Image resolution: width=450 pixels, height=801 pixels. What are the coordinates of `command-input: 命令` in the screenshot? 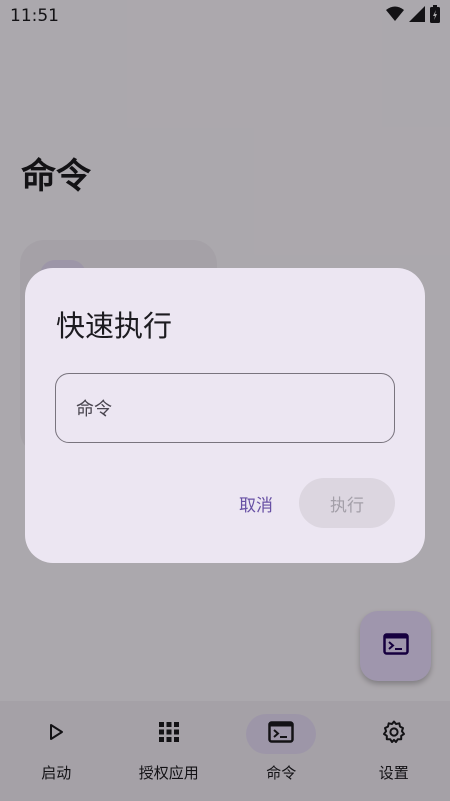 It's located at (225, 408).